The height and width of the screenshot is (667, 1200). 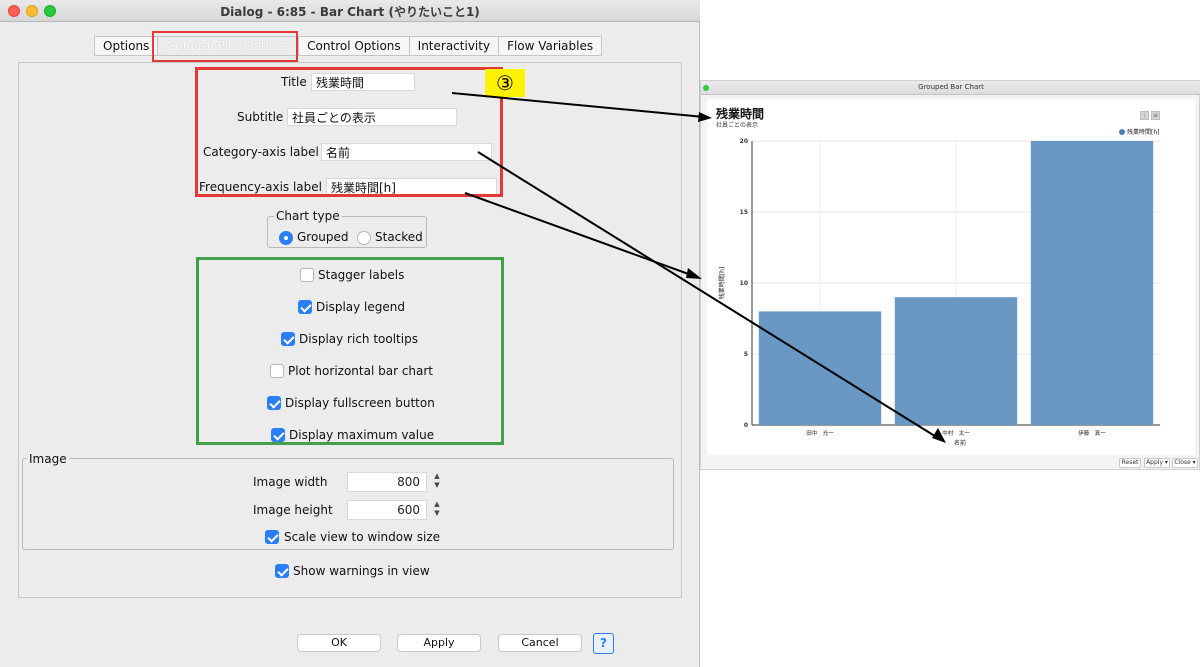 I want to click on stagger-labels-label: Stagger labels, so click(x=361, y=275).